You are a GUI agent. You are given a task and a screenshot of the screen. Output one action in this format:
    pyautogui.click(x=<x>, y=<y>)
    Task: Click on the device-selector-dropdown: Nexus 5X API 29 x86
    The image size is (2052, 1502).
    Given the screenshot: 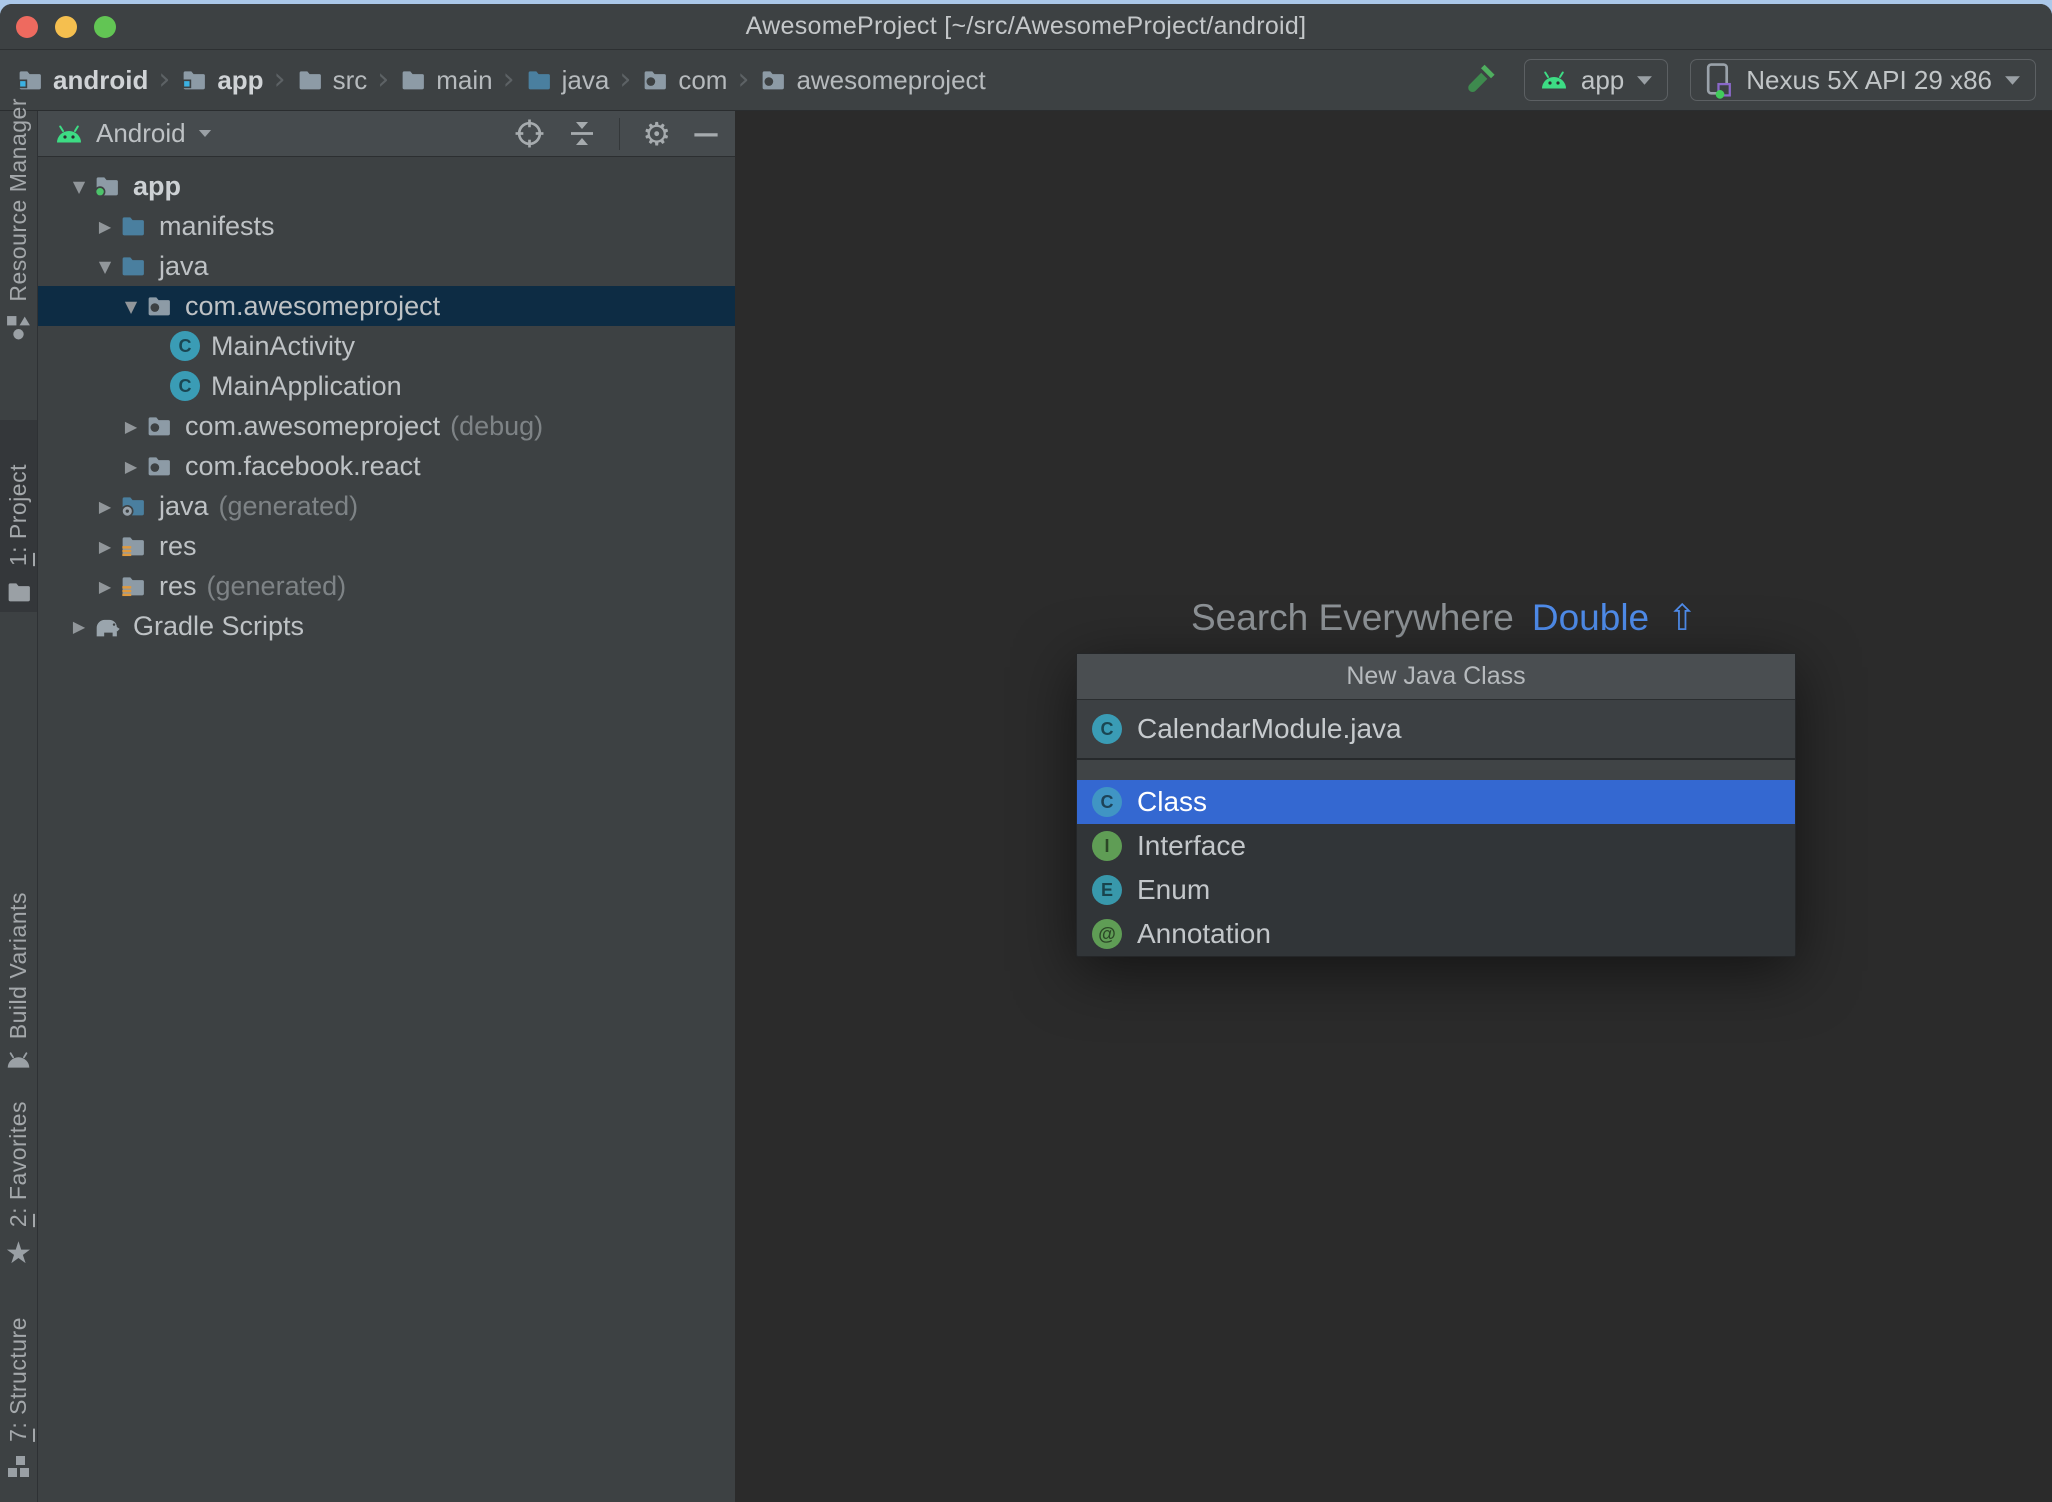 What is the action you would take?
    pyautogui.click(x=1863, y=80)
    